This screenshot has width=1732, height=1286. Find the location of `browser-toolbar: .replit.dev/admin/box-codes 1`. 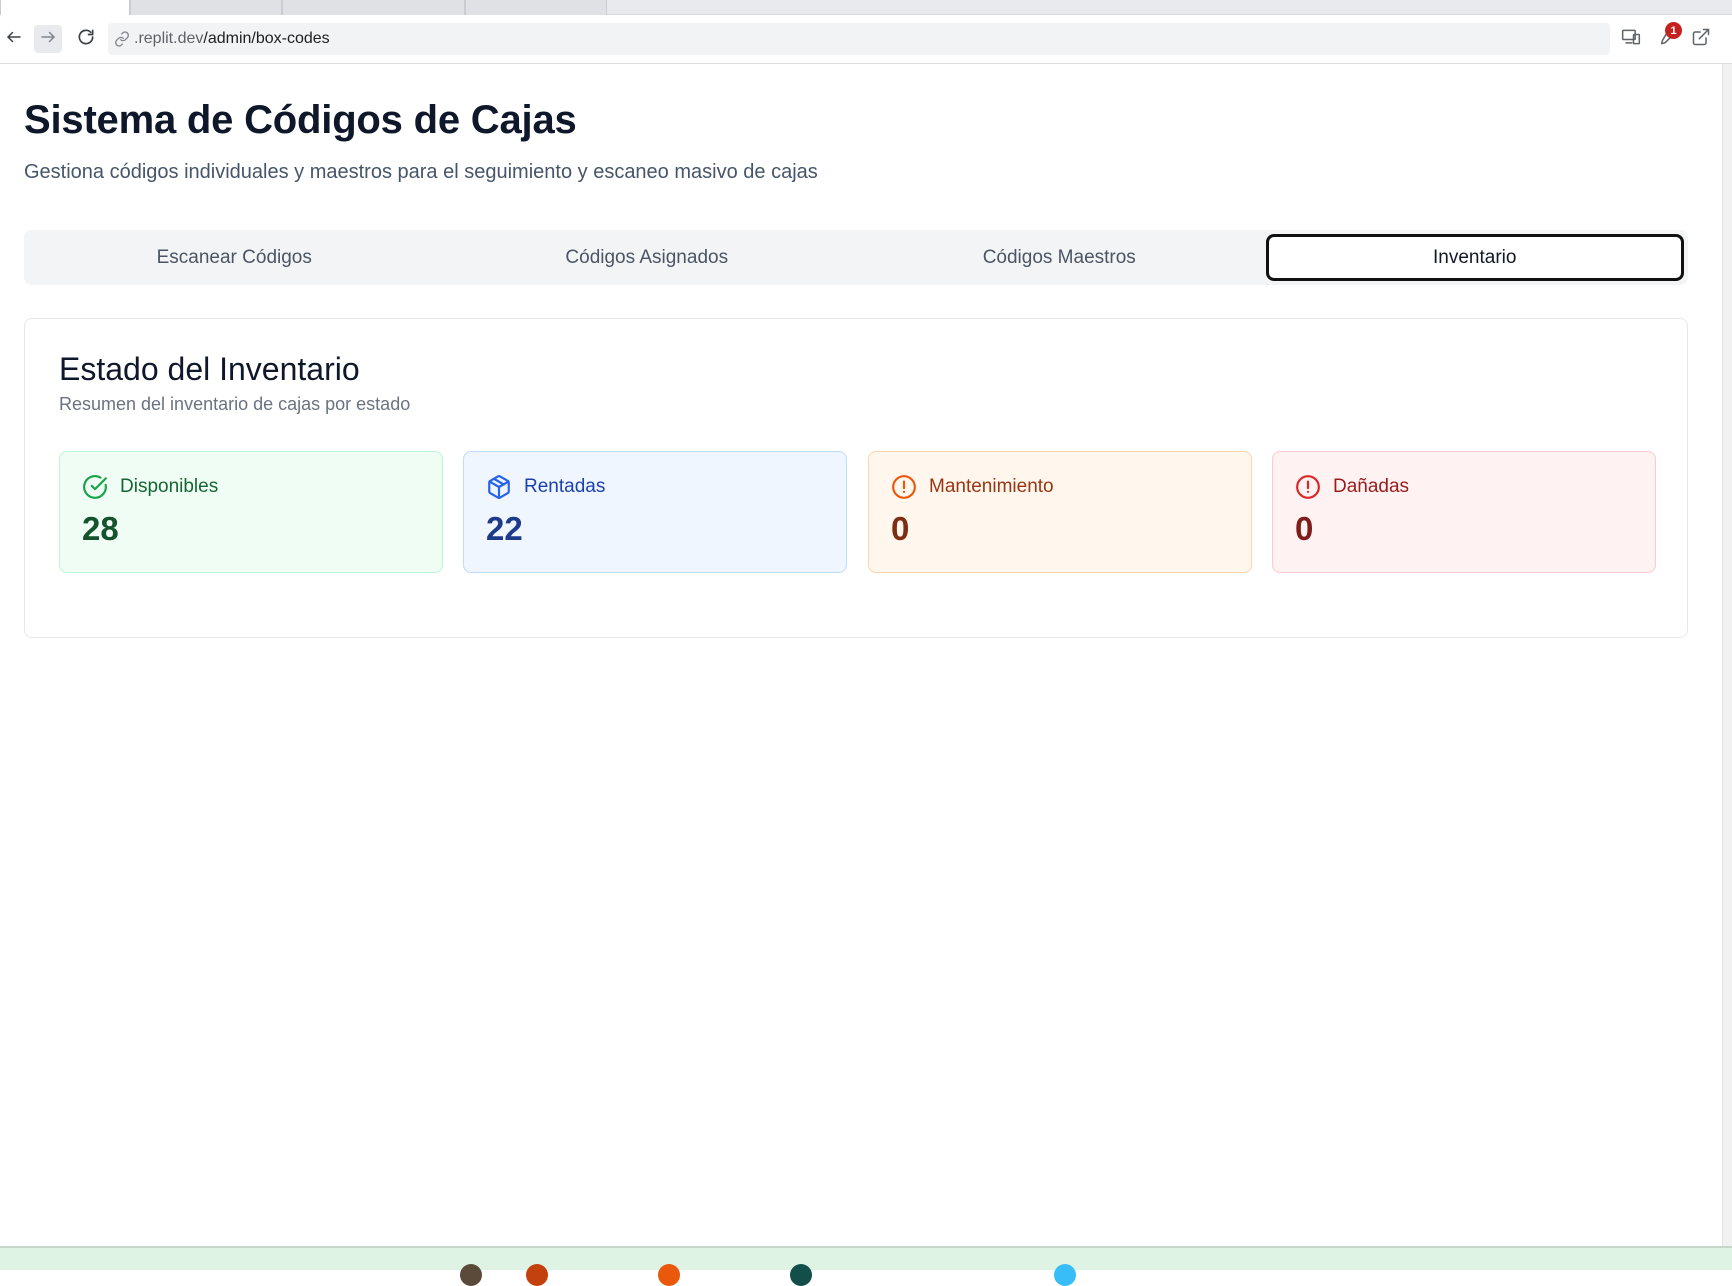

browser-toolbar: .replit.dev/admin/box-codes 1 is located at coordinates (866, 39).